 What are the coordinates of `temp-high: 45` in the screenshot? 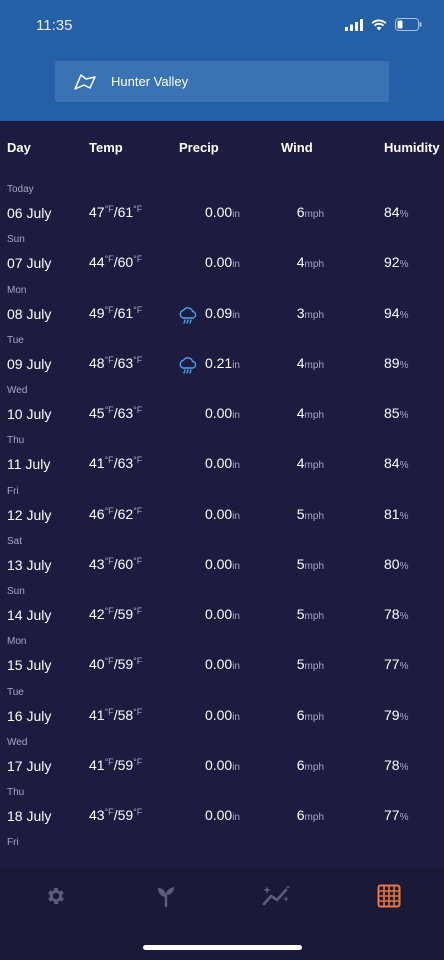 It's located at (97, 413).